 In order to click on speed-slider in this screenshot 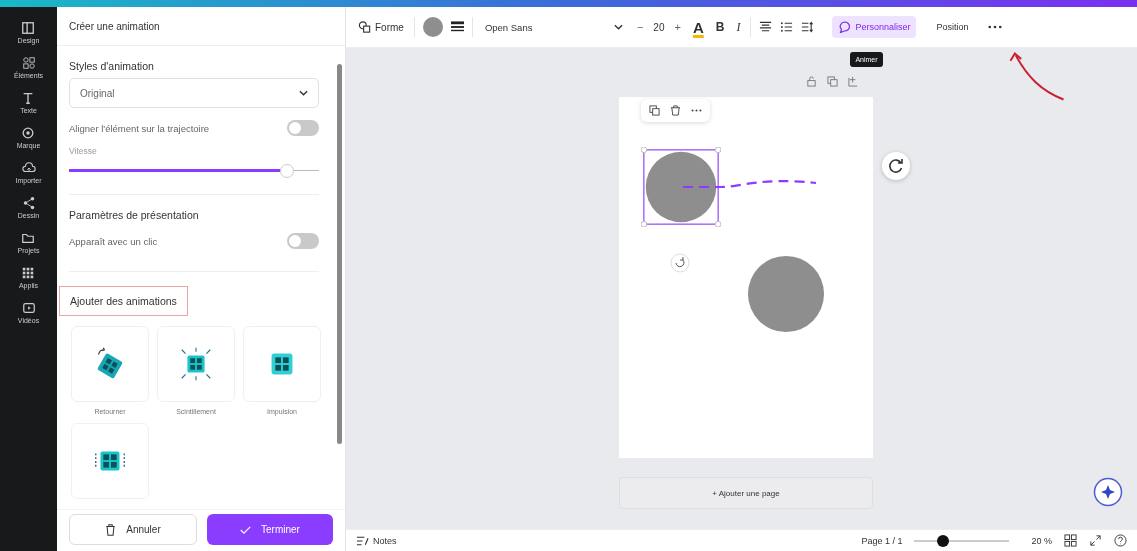, I will do `click(194, 171)`.